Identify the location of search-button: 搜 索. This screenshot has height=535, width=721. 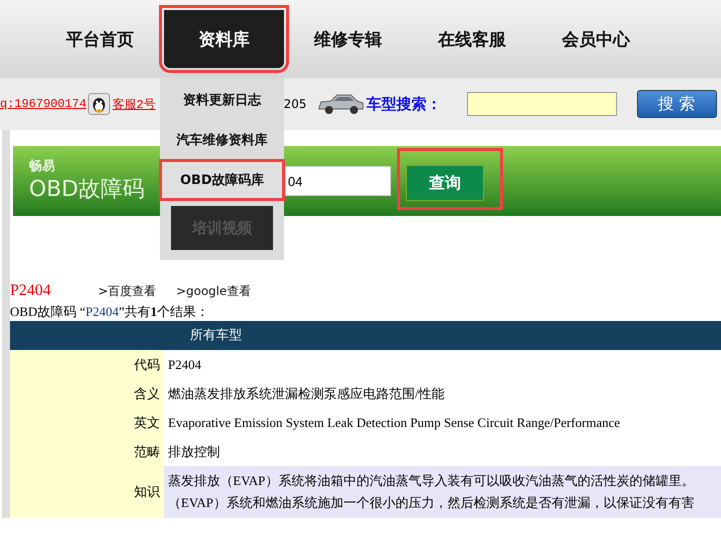
(676, 104).